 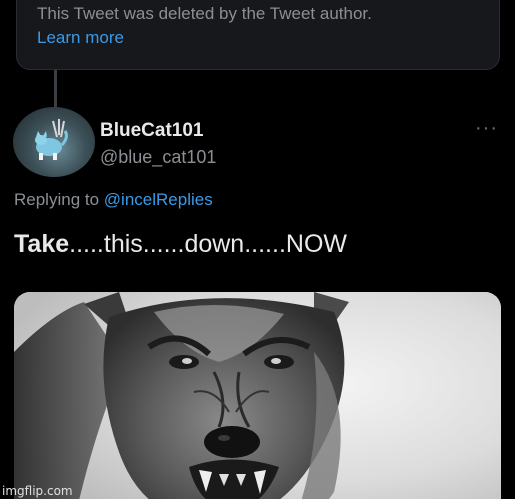 What do you see at coordinates (59, 199) in the screenshot?
I see `replying-prefix: Replying to` at bounding box center [59, 199].